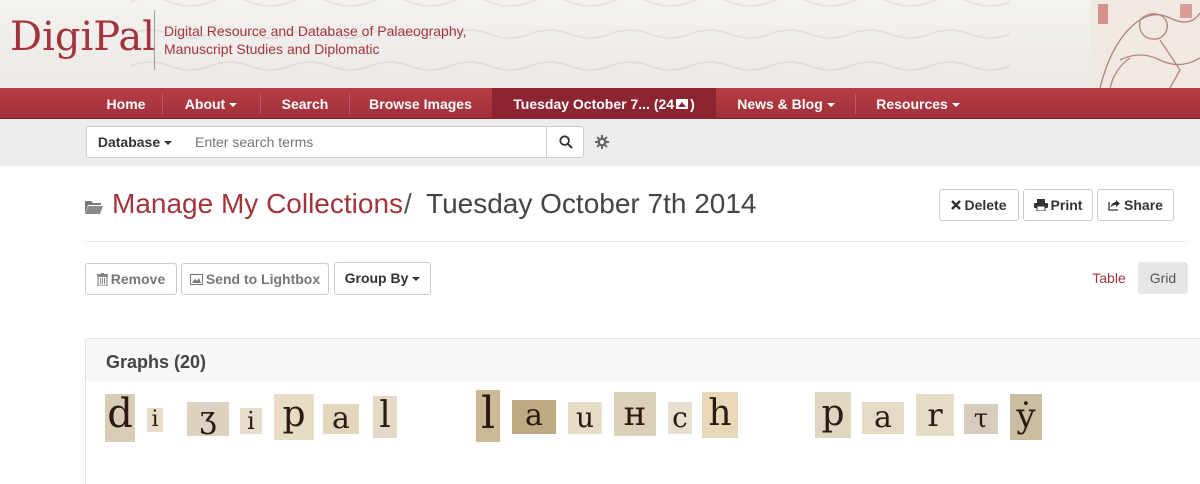 Image resolution: width=1200 pixels, height=484 pixels. I want to click on nav-search: Search, so click(305, 103).